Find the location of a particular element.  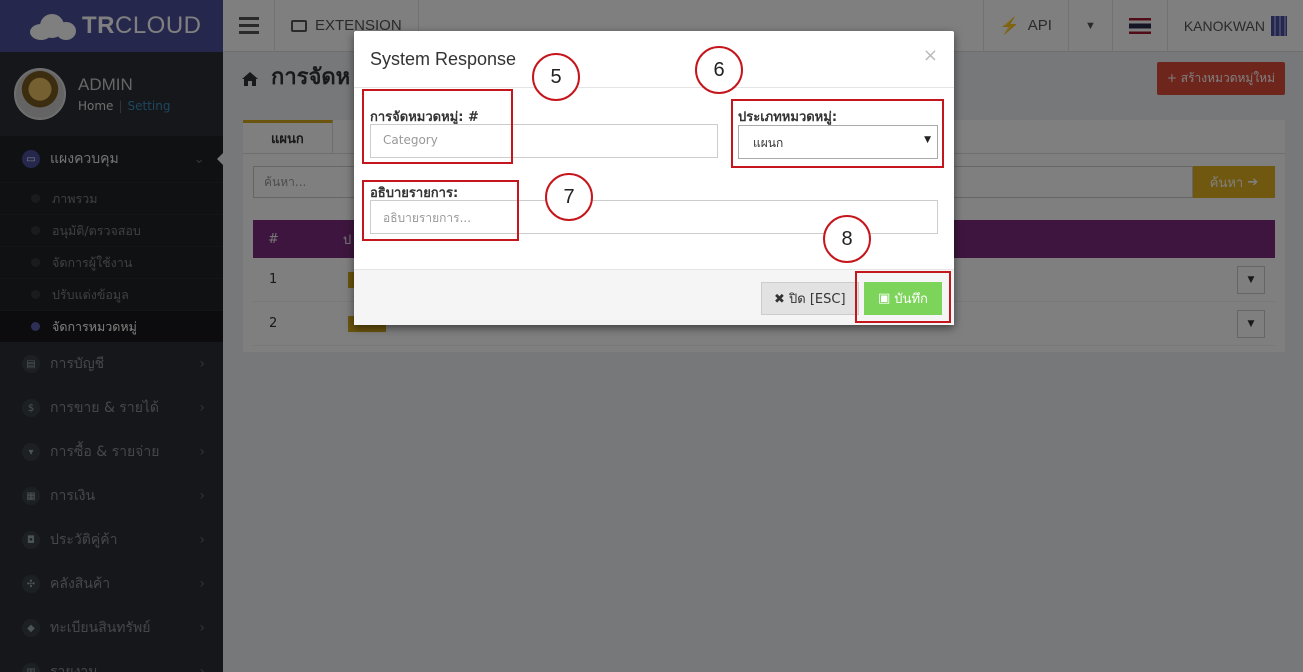

annotation-7: 7 is located at coordinates (569, 197).